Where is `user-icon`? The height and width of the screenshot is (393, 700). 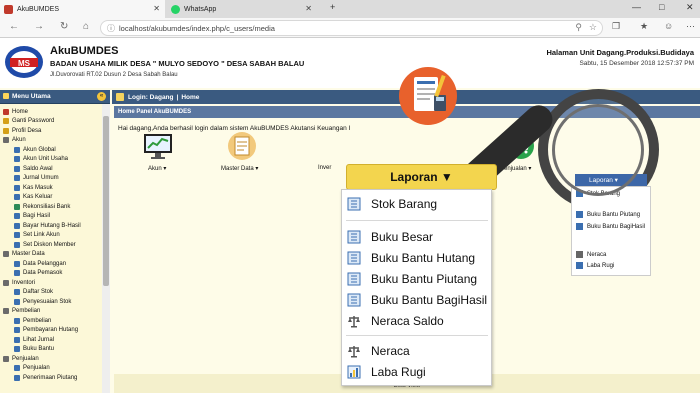 user-icon is located at coordinates (120, 97).